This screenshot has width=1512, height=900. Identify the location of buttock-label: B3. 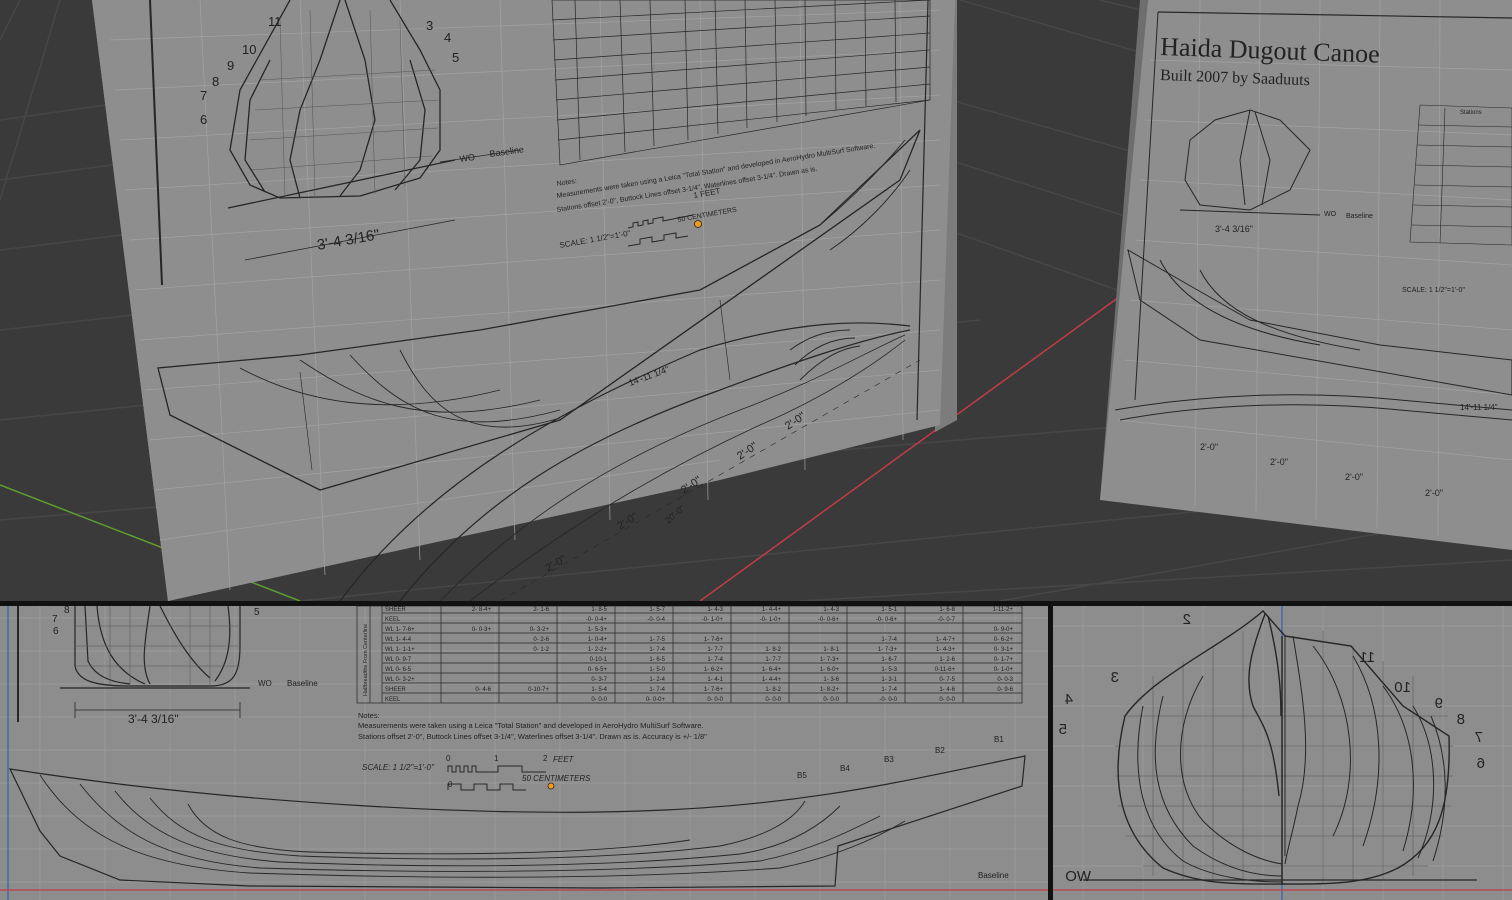
(889, 759).